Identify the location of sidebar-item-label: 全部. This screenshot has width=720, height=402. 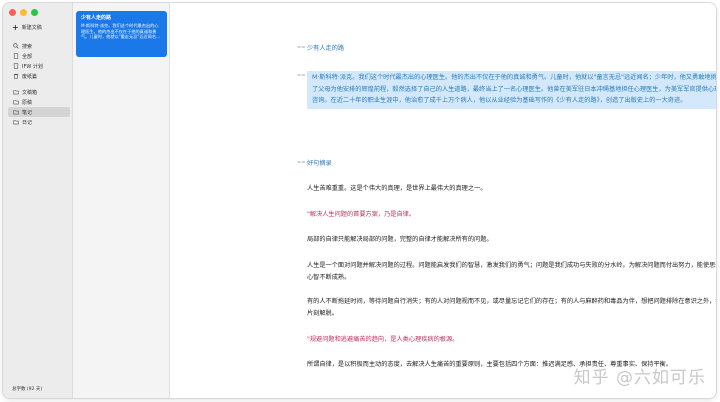
(27, 56).